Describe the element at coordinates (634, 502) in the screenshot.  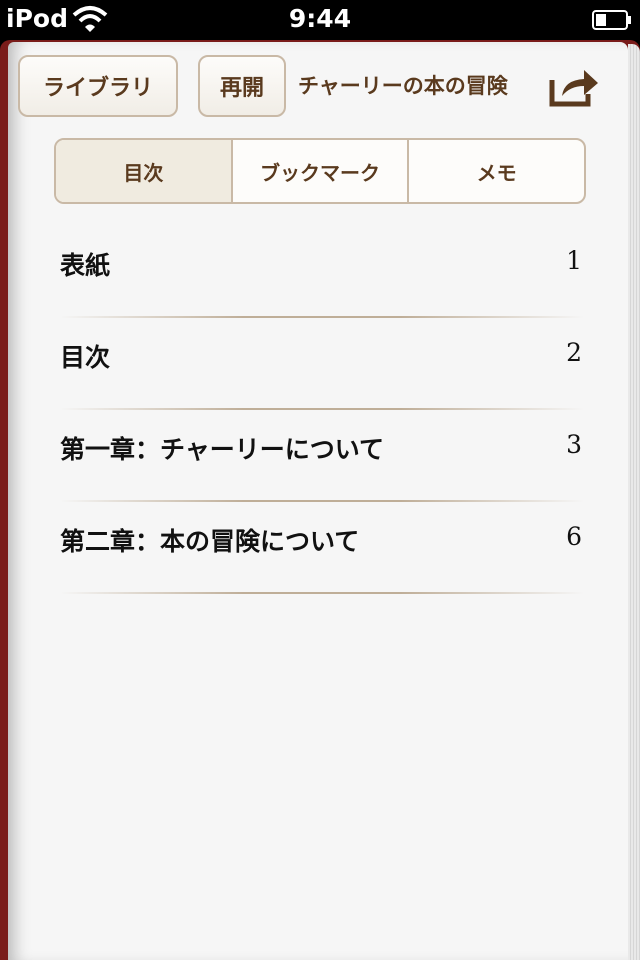
I see `page-stack-edge` at that location.